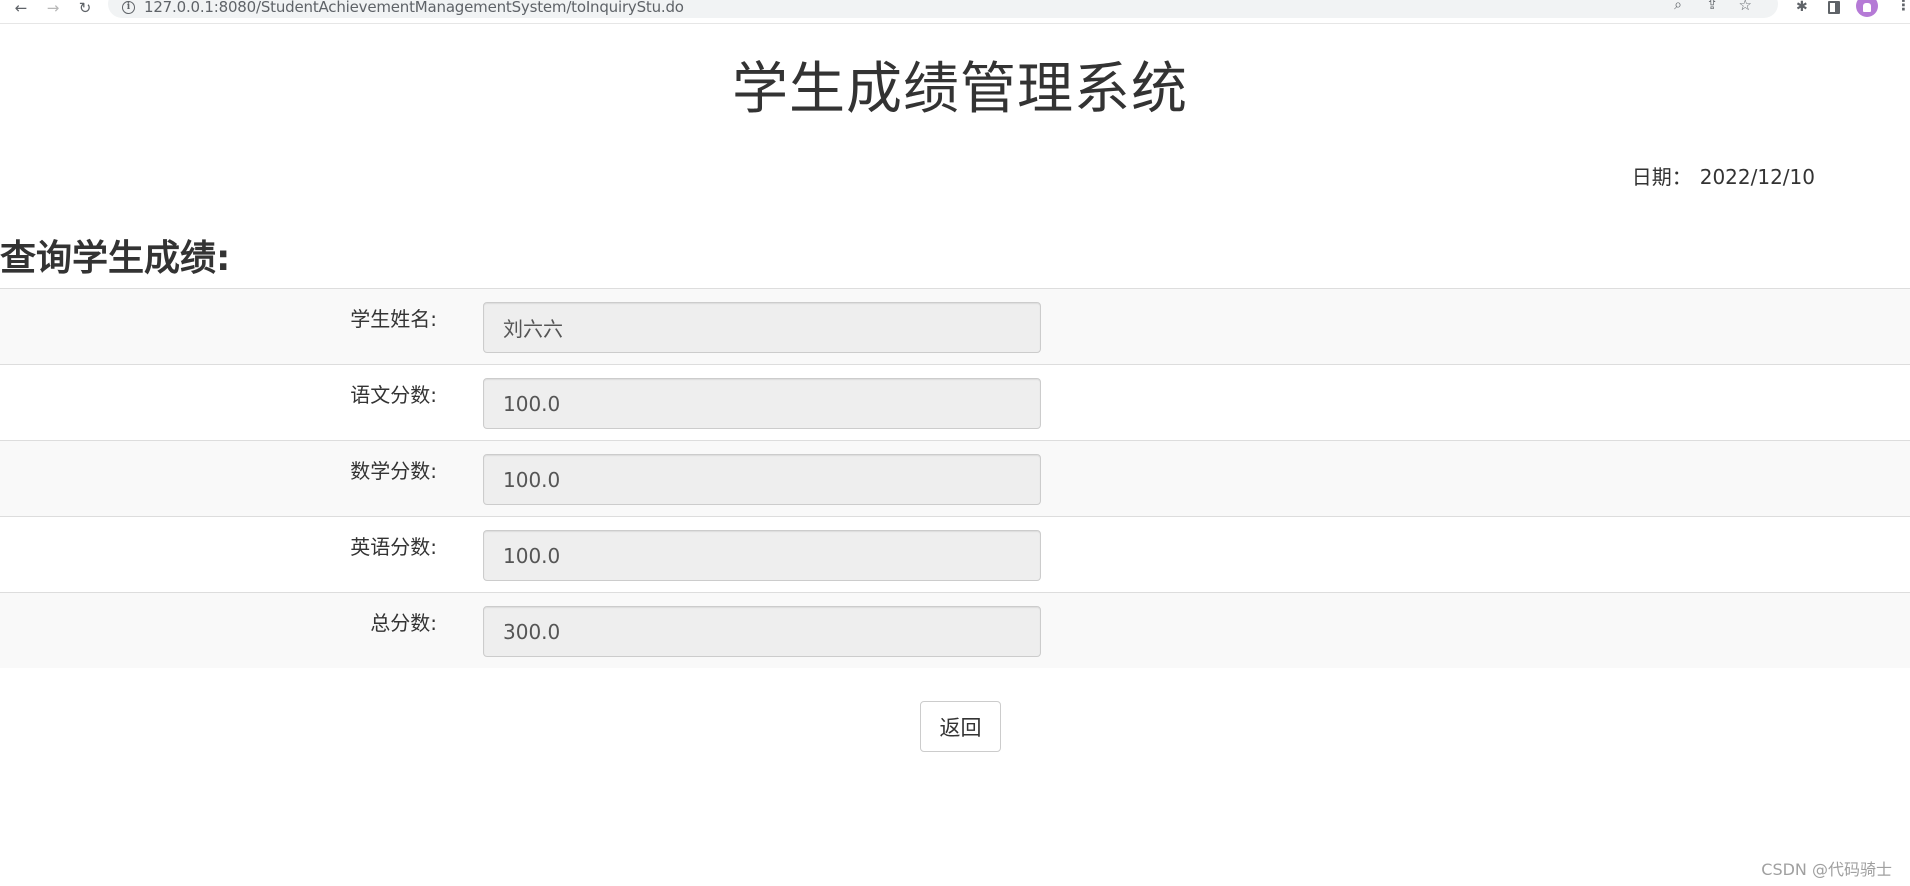 Image resolution: width=1910 pixels, height=886 pixels. Describe the element at coordinates (1661, 177) in the screenshot. I see `date-label: 日期：` at that location.